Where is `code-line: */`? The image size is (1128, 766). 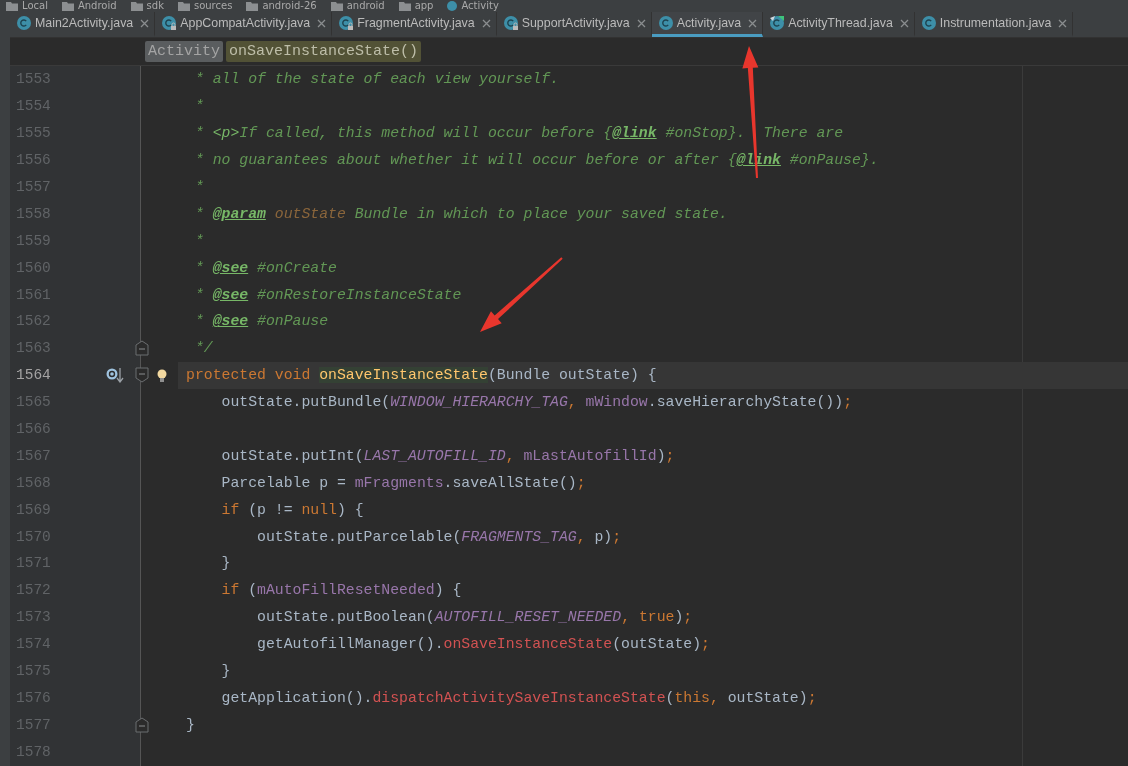
code-line: */ is located at coordinates (203, 349).